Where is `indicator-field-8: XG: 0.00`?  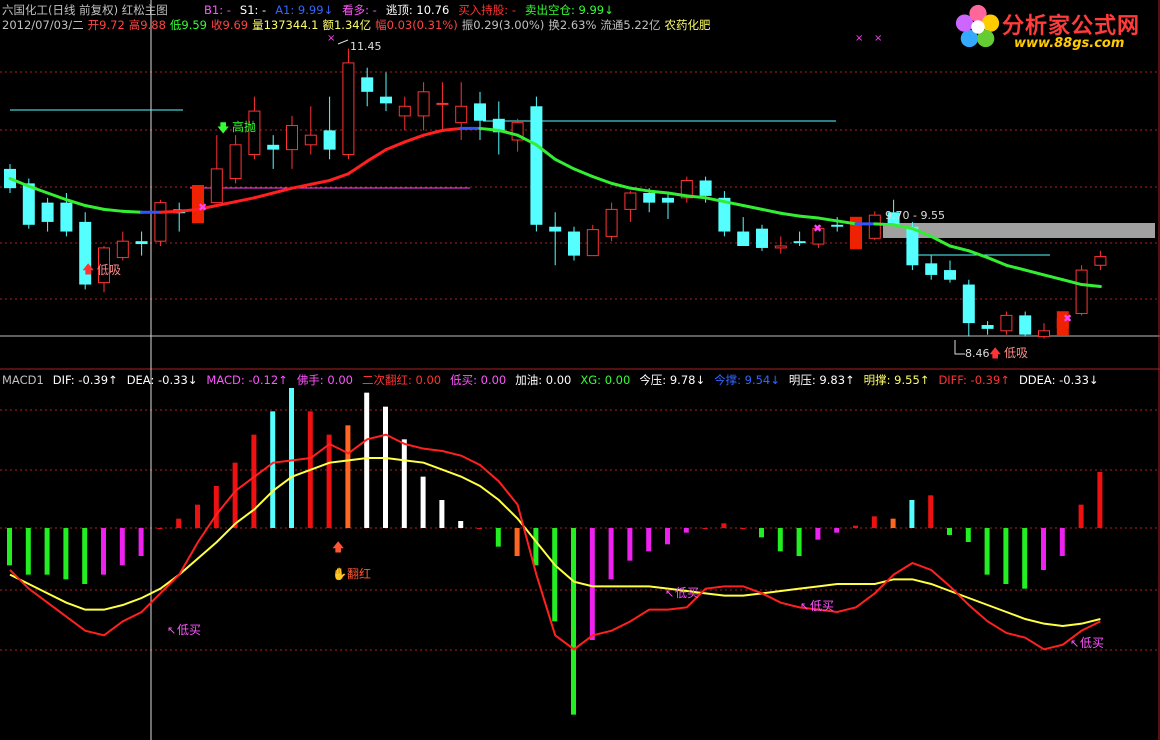
indicator-field-8: XG: 0.00 is located at coordinates (605, 380).